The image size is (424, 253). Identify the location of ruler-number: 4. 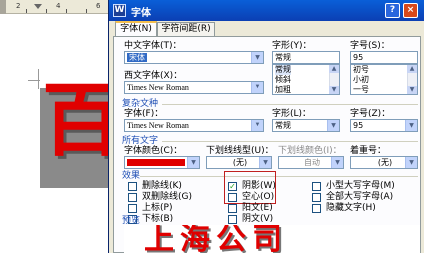
(58, 6).